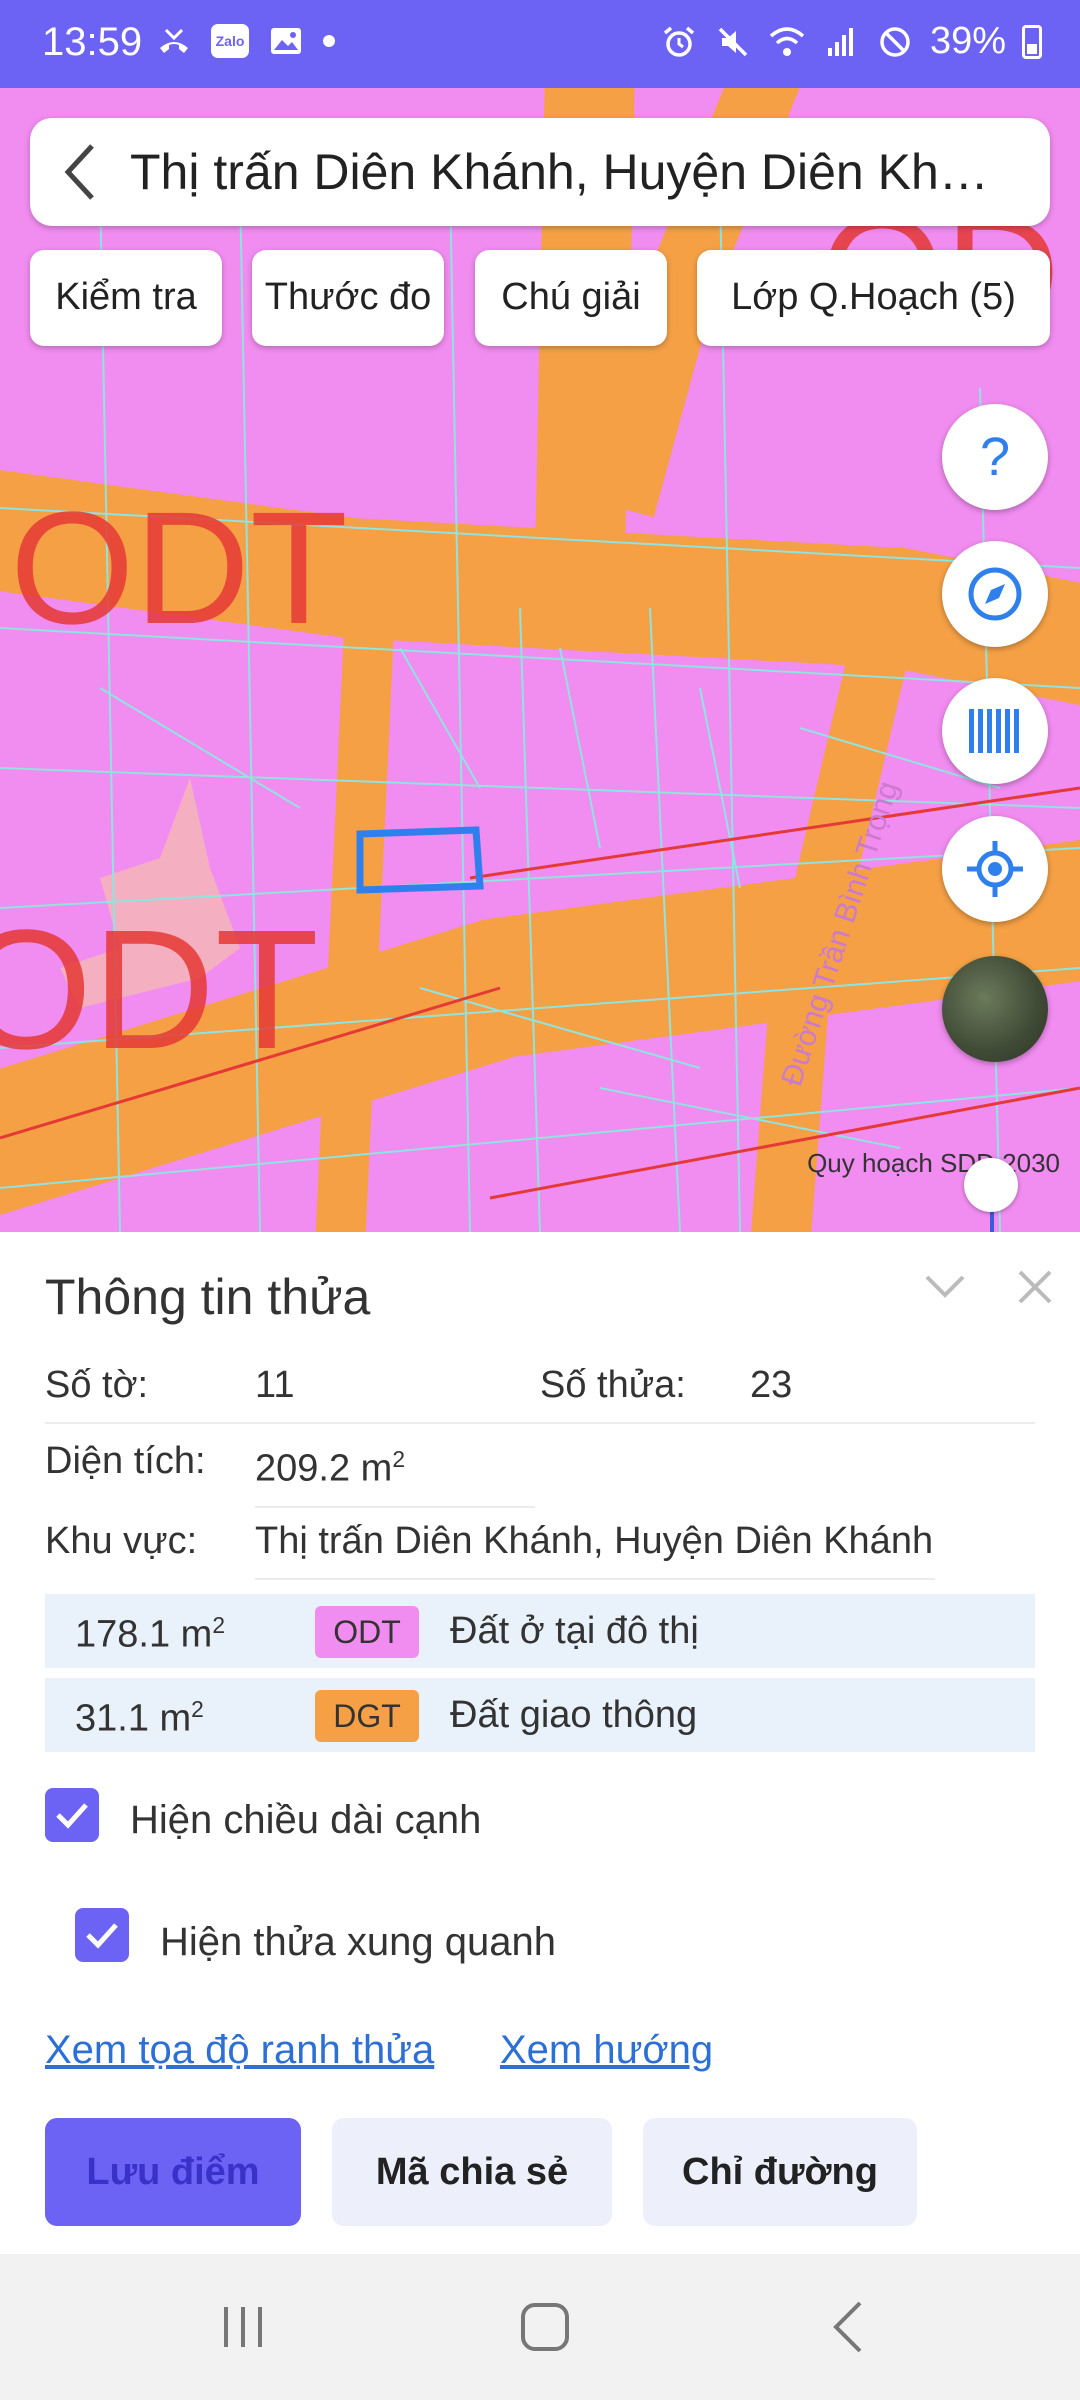 The width and height of the screenshot is (1080, 2400). I want to click on save-point-button: Lưu điểm, so click(173, 2172).